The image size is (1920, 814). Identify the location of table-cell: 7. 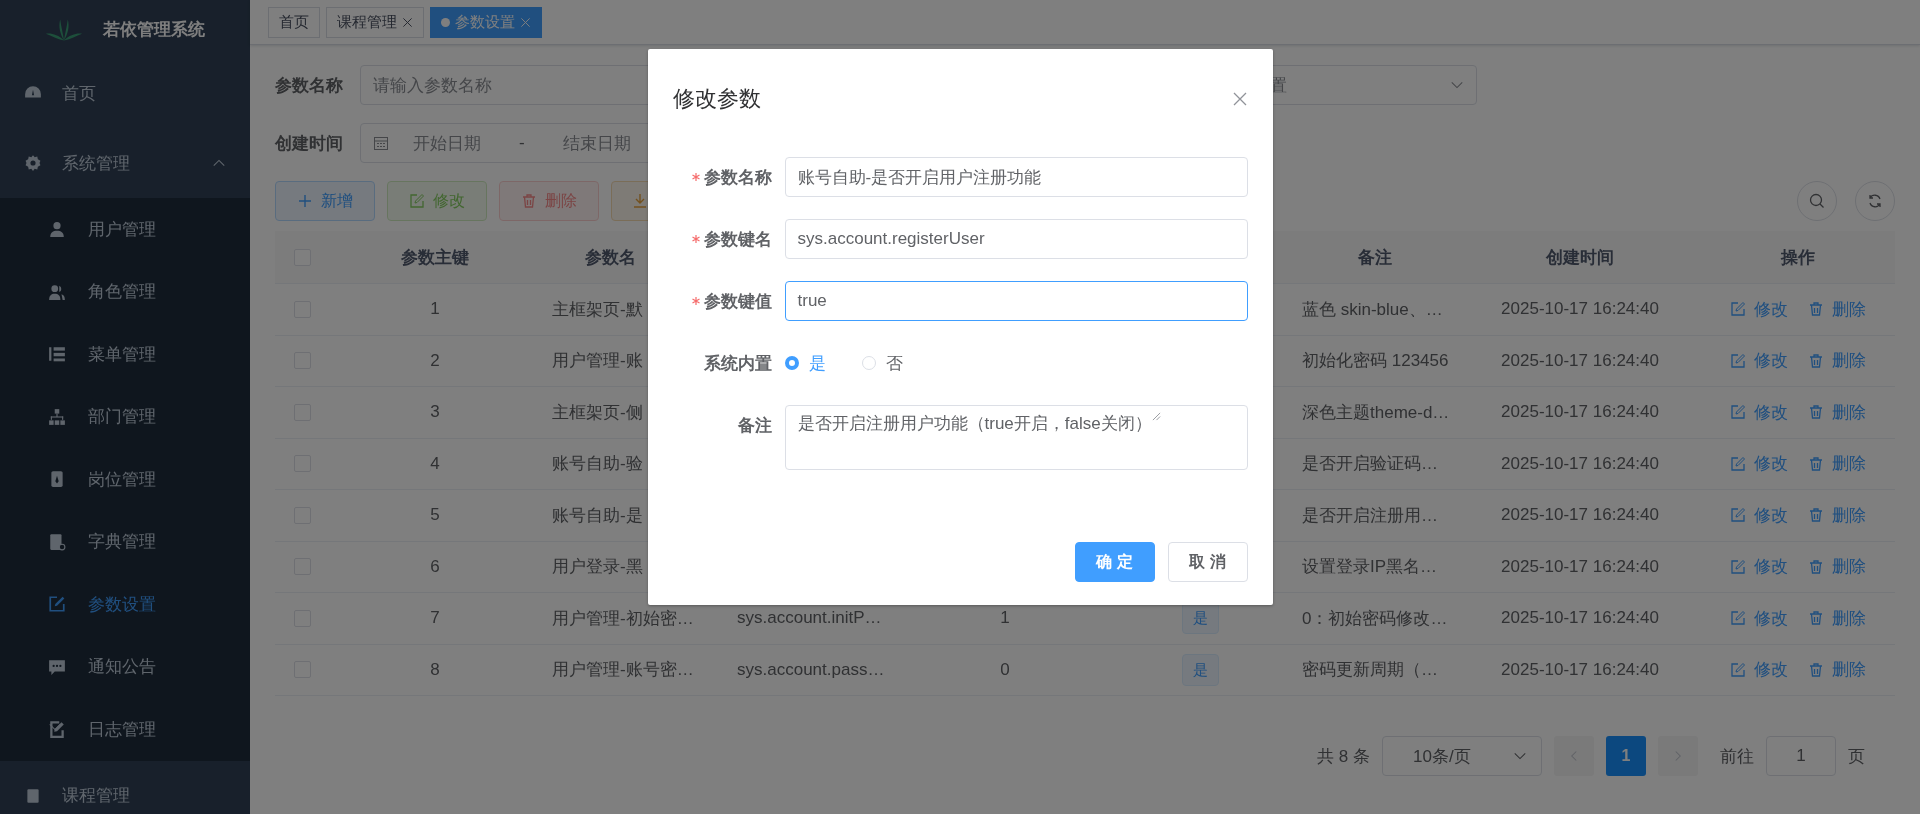
(435, 618).